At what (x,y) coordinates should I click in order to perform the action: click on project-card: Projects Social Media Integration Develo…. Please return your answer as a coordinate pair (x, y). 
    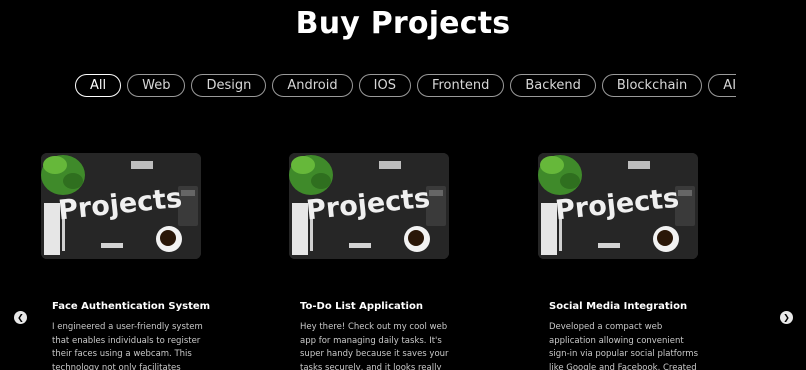
    Looking at the image, I should click on (623, 261).